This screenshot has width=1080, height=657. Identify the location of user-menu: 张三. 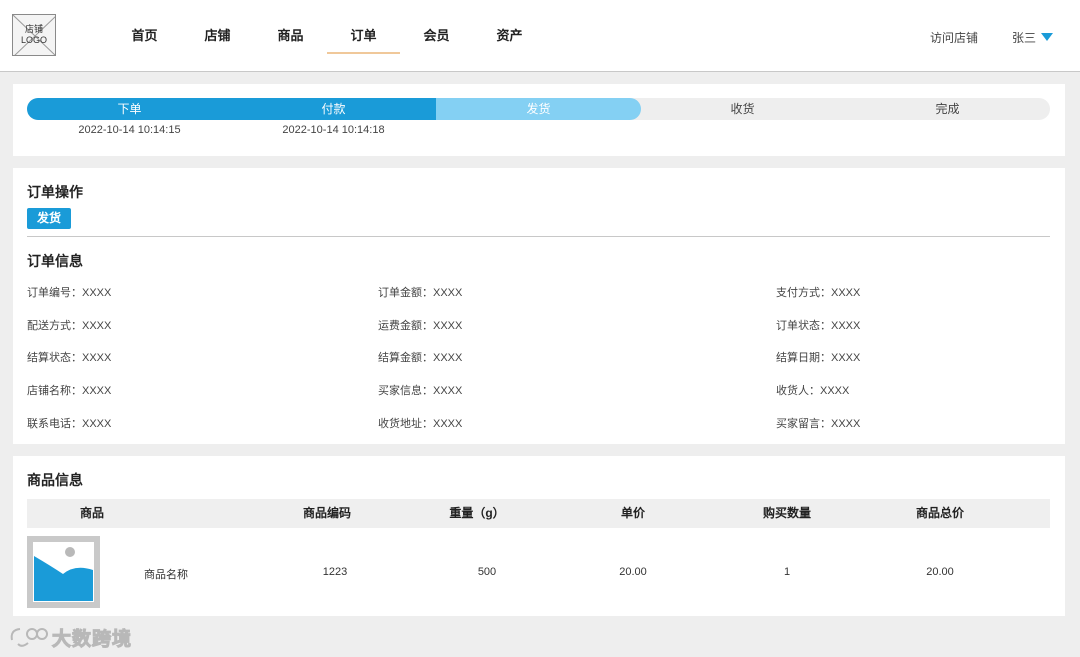
(1033, 37).